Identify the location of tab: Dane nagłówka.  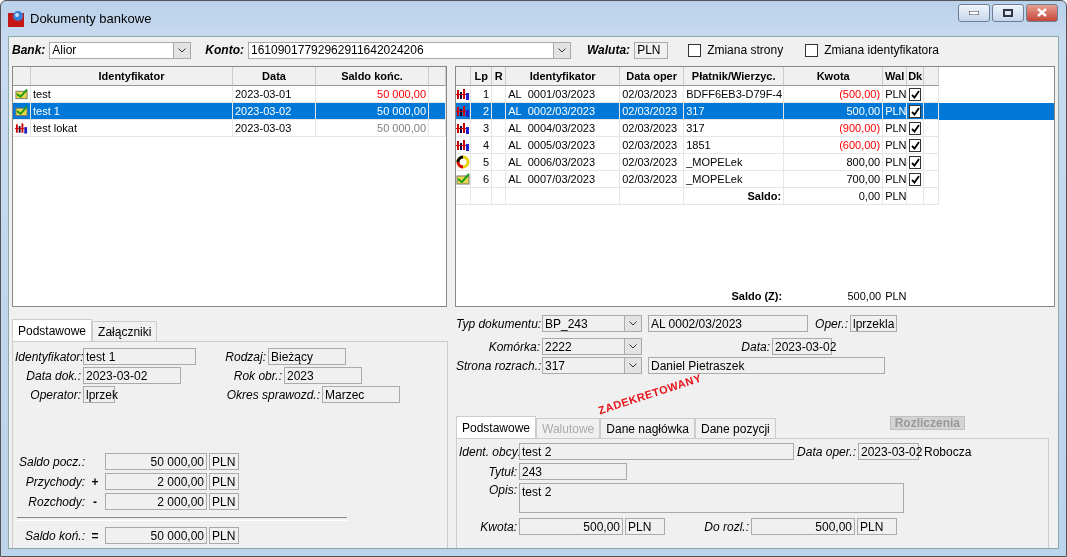
(648, 428).